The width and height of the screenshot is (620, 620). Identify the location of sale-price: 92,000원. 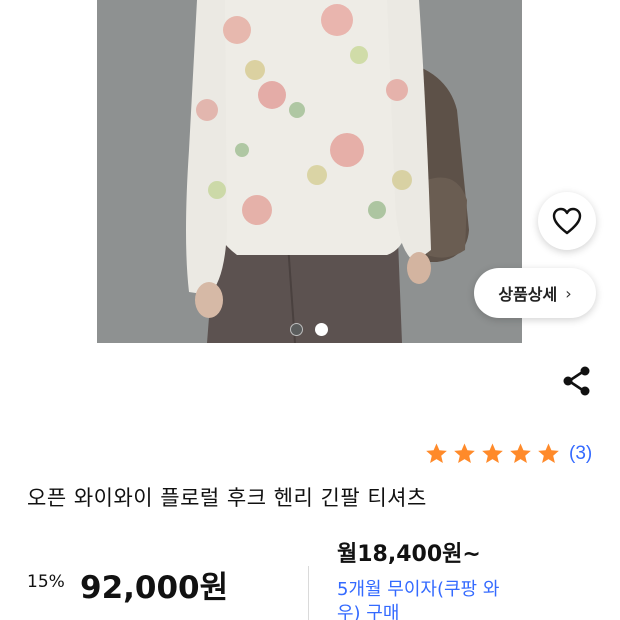
(154, 588).